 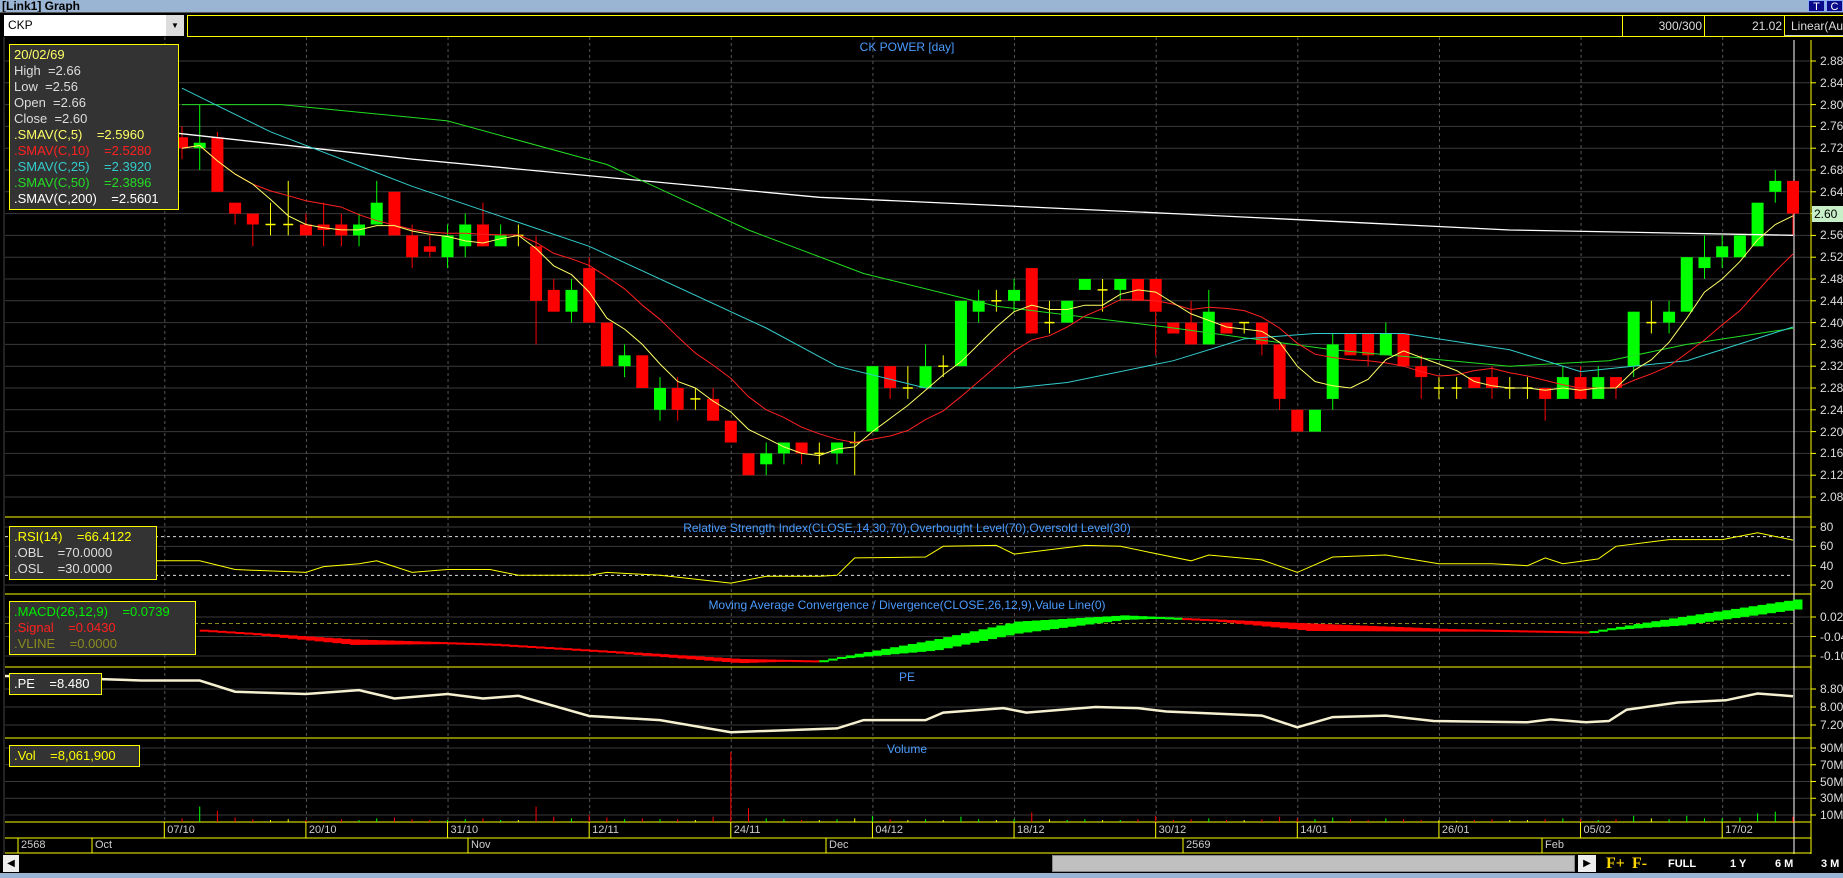 I want to click on scroll-left-arrow: ◀, so click(x=11, y=863).